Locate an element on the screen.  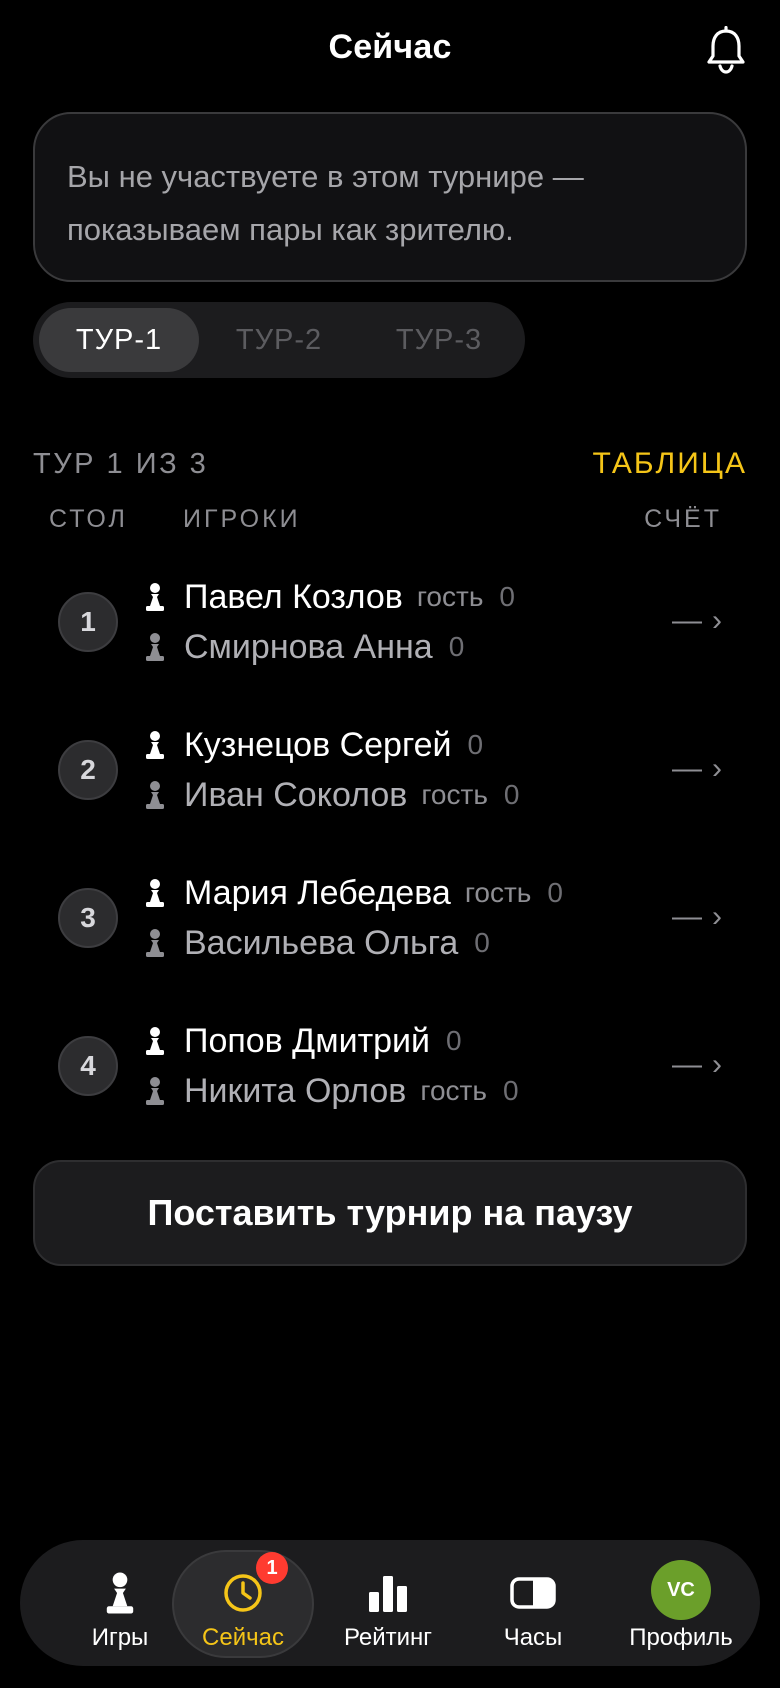
header: Сейчас is located at coordinates (390, 52).